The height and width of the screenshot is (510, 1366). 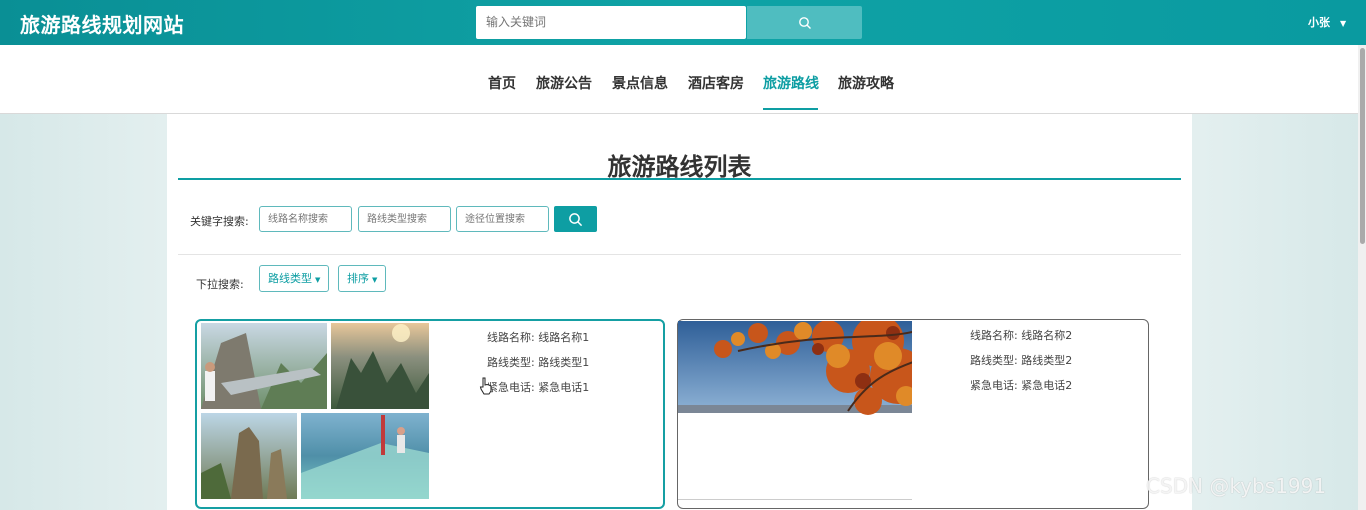 I want to click on nav-item-announcements: 旅游公告, so click(x=564, y=83).